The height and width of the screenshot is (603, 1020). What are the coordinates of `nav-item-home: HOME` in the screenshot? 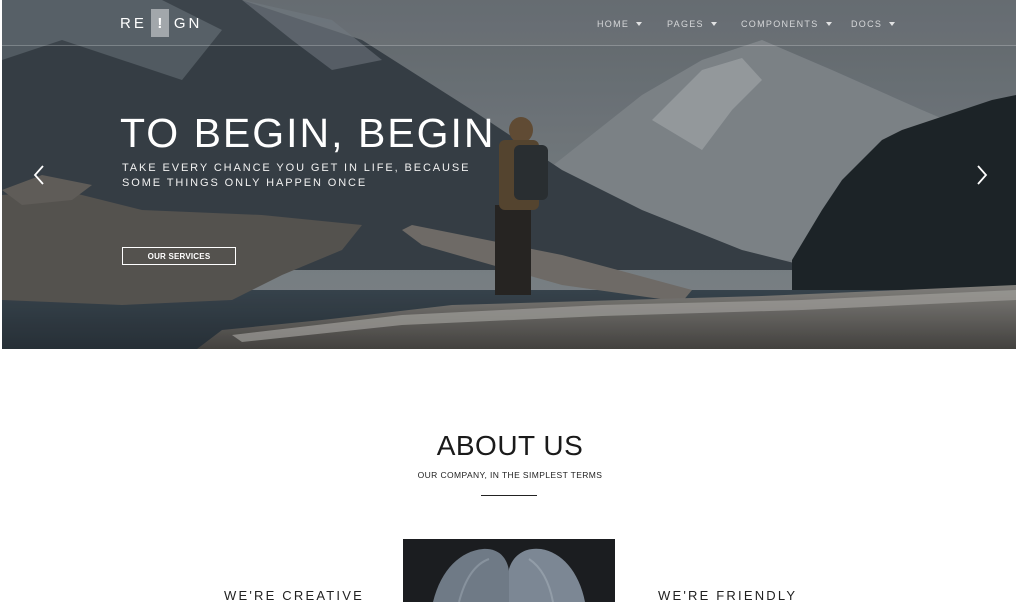 It's located at (620, 24).